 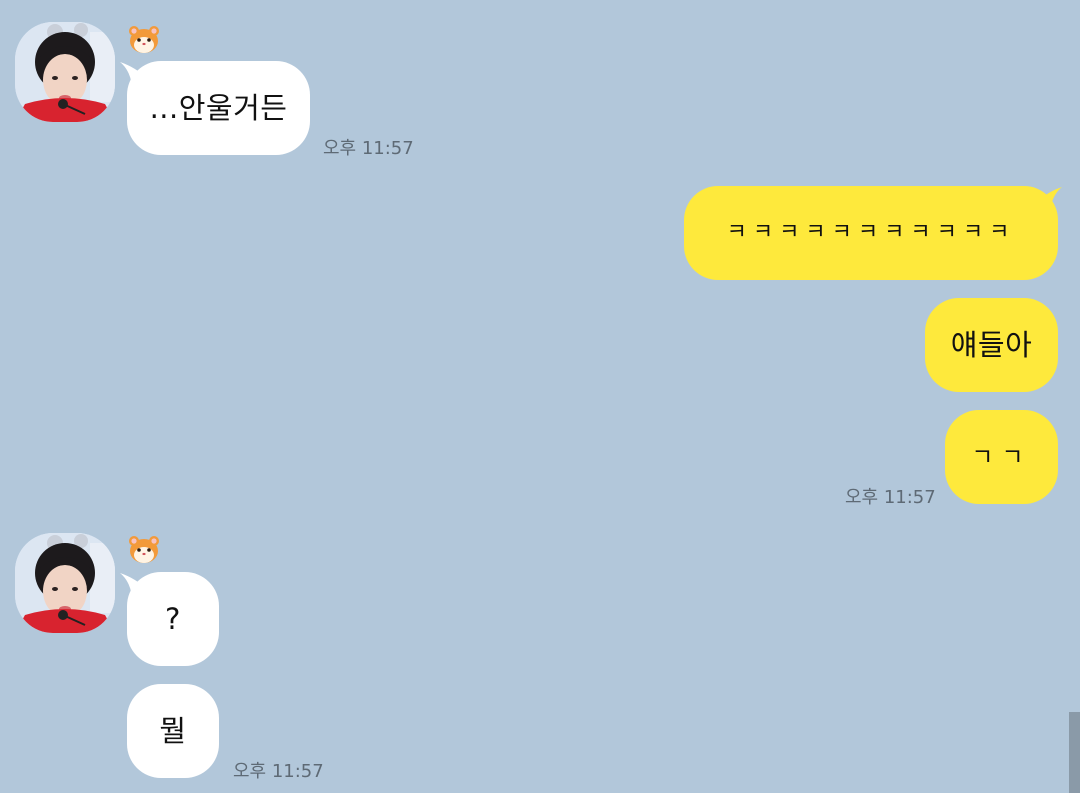 I want to click on incoming-message-bubble: ?, so click(x=173, y=619).